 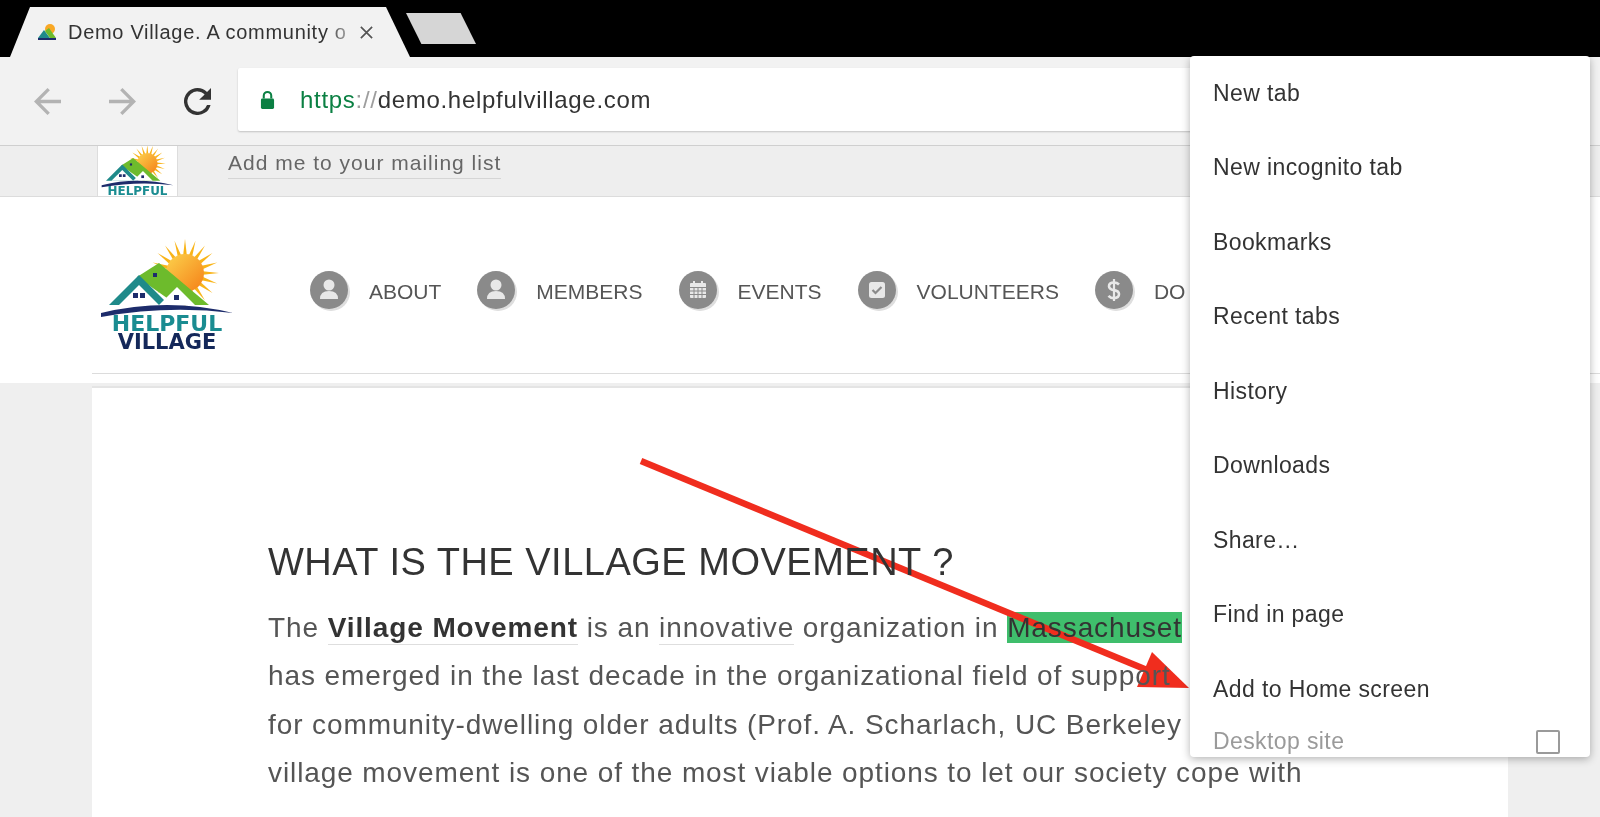 What do you see at coordinates (1390, 242) in the screenshot?
I see `menu-item: Bookmarks` at bounding box center [1390, 242].